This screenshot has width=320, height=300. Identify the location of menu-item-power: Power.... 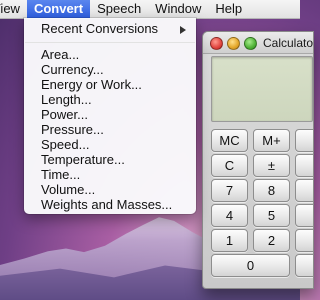
(110, 114).